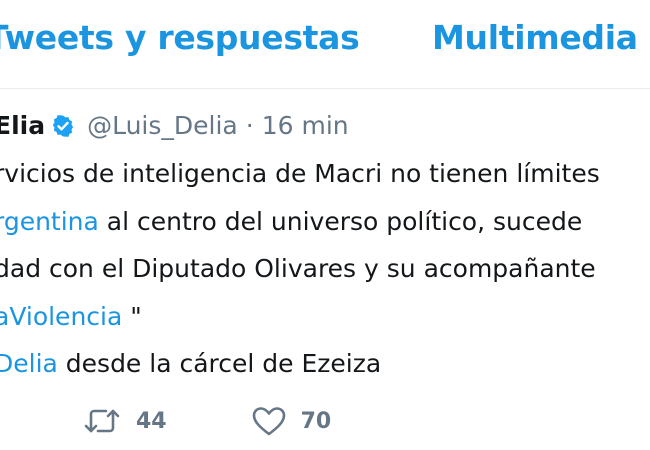  I want to click on retweet-icon, so click(102, 421).